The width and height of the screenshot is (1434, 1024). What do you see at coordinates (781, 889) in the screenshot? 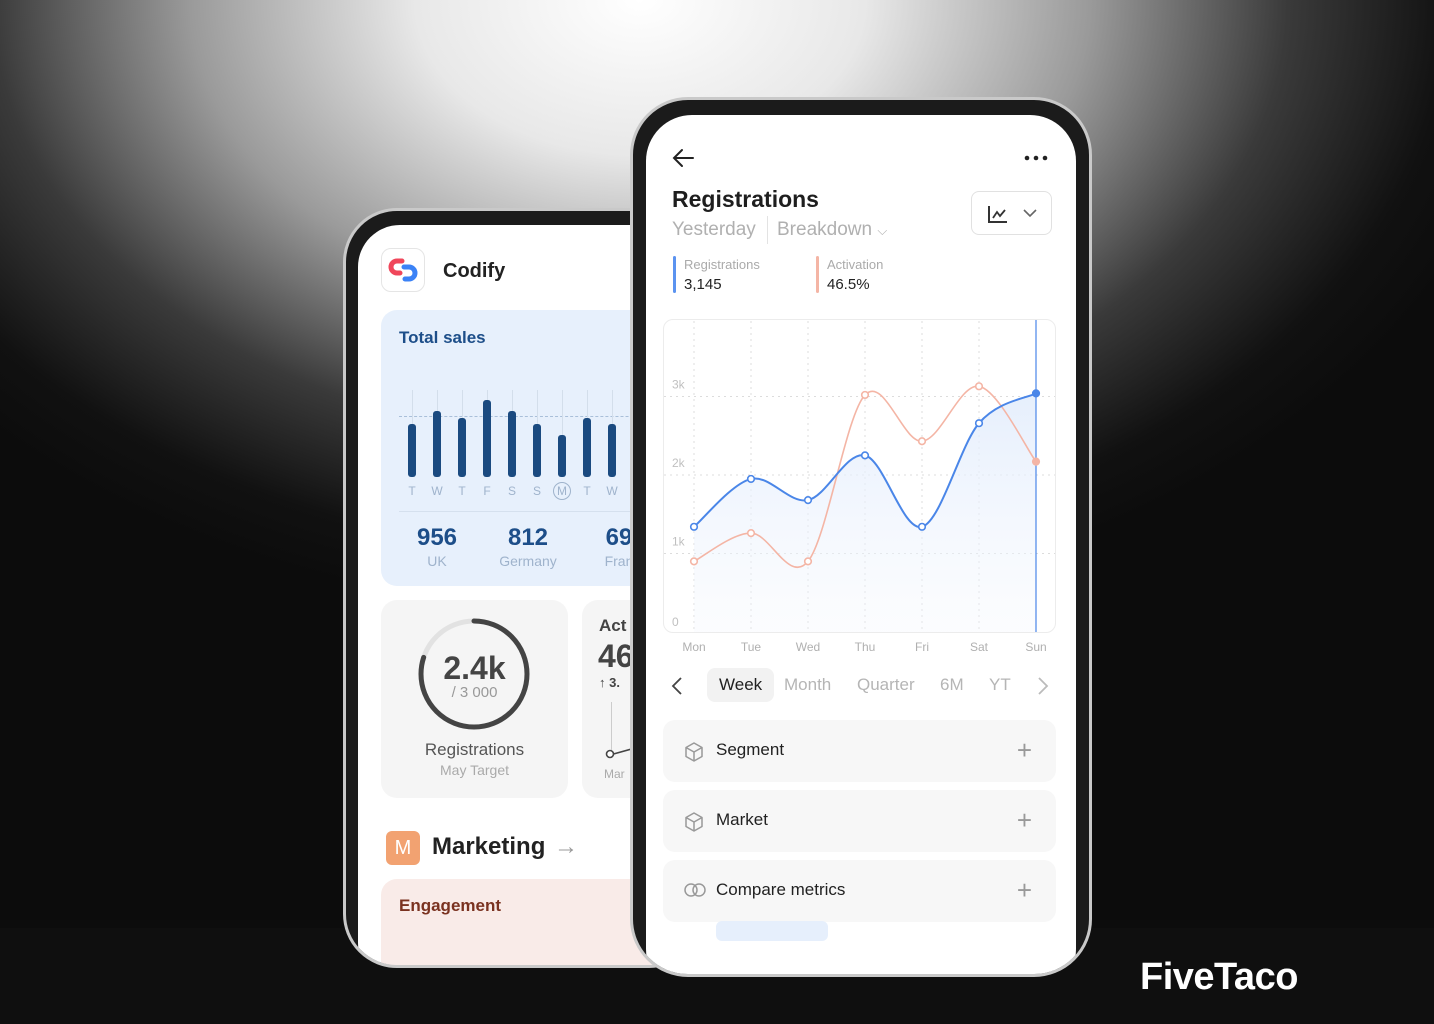
I see `option-label: Compare metrics` at bounding box center [781, 889].